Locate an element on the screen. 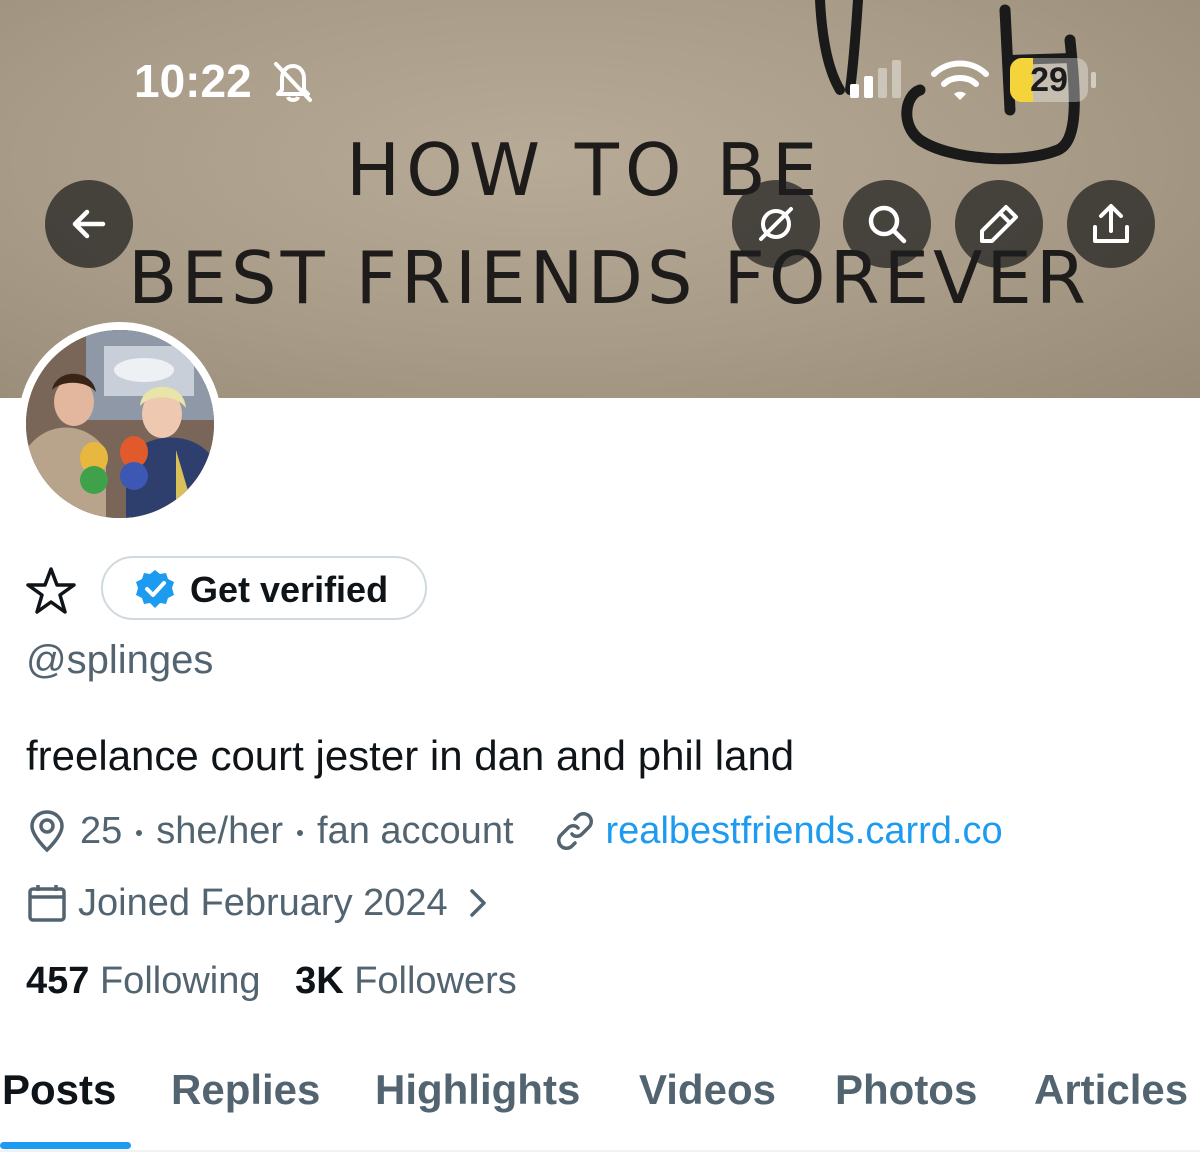 This screenshot has width=1200, height=1175. signal-icon is located at coordinates (875, 79).